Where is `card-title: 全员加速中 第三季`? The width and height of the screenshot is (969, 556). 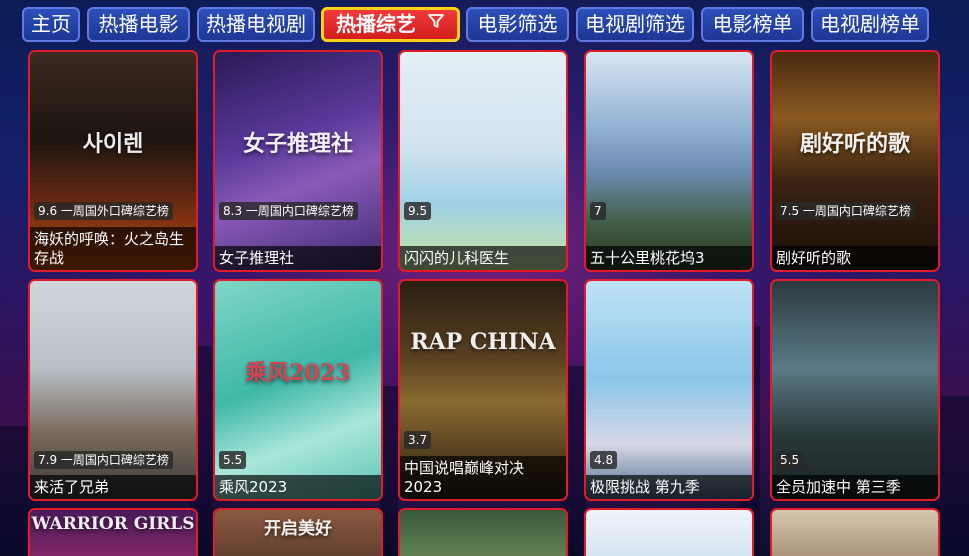
card-title: 全员加速中 第三季 is located at coordinates (855, 487).